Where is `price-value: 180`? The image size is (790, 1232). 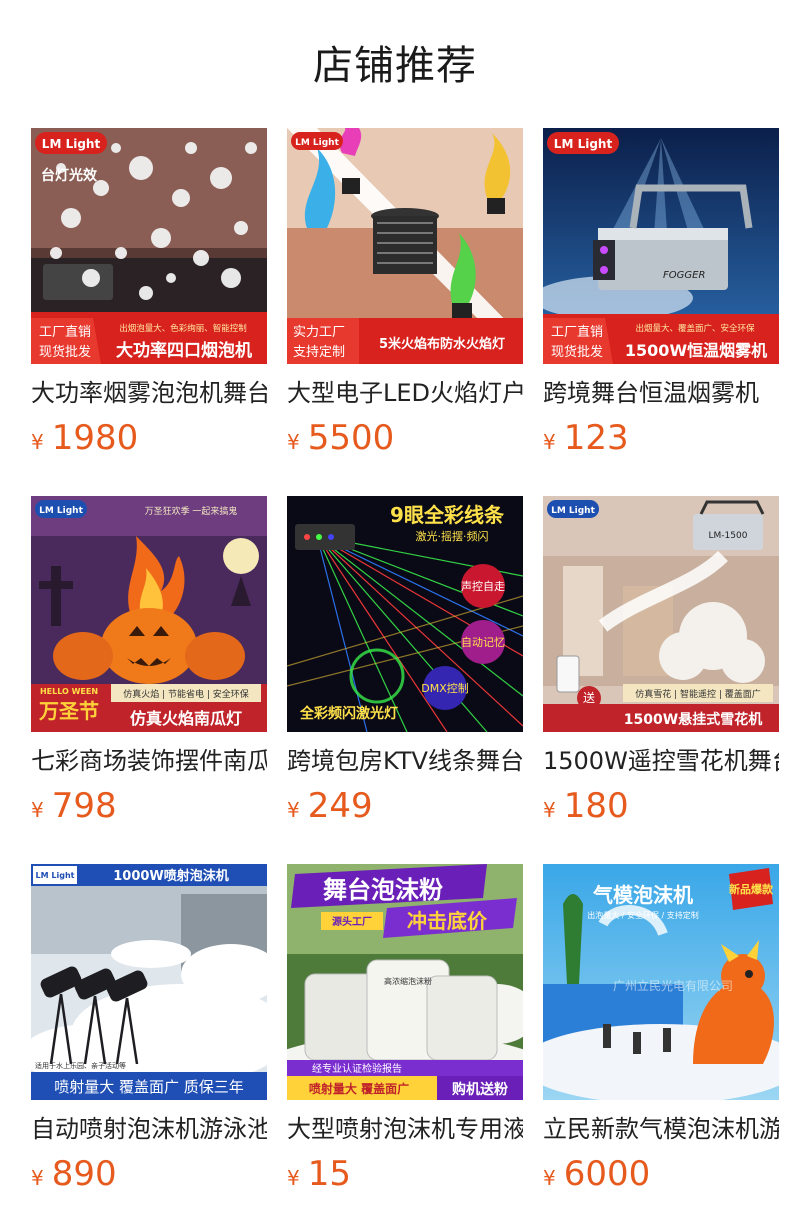
price-value: 180 is located at coordinates (596, 806).